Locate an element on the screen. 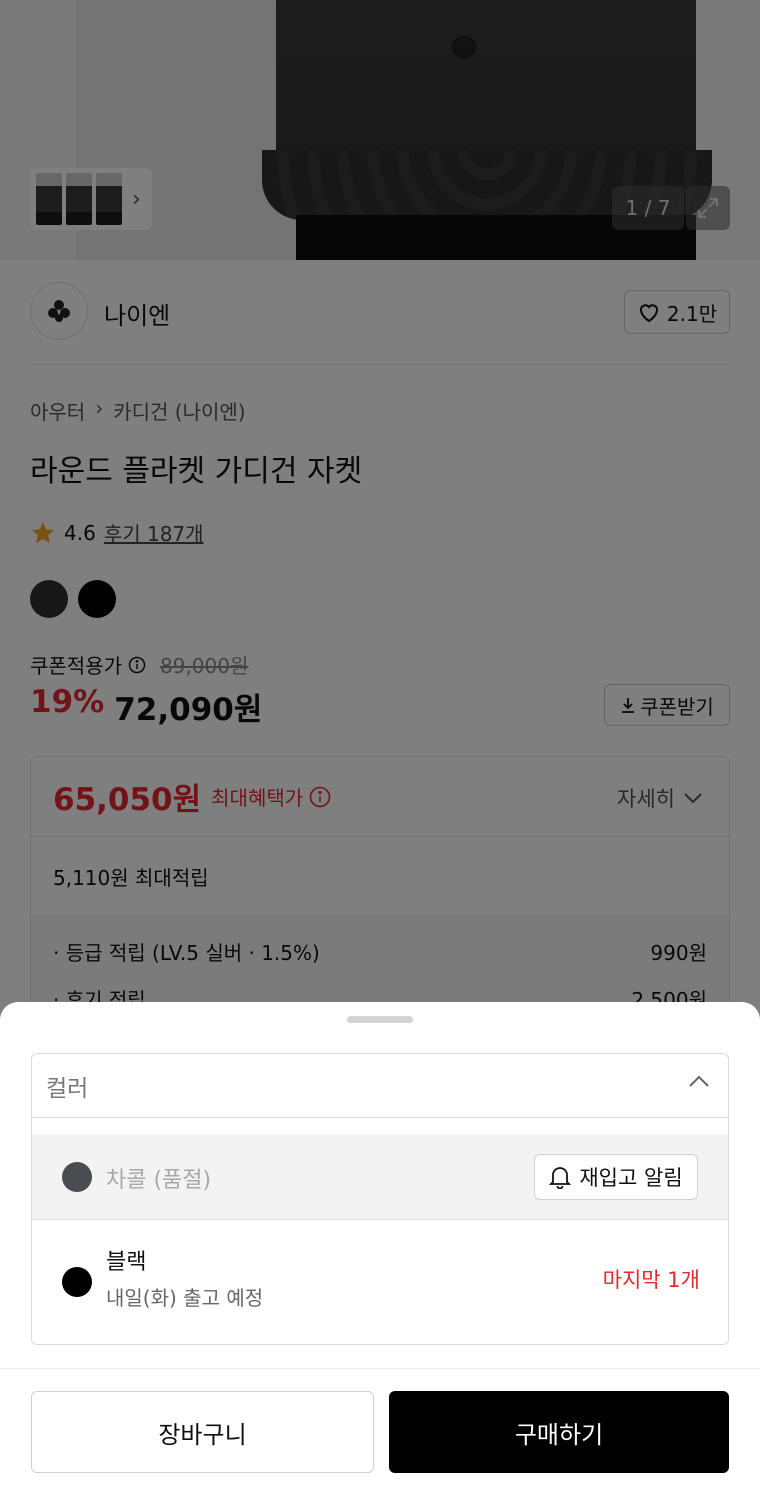 The image size is (760, 1500). option-charcoal: 차콜 (품절) 재입고 알림 is located at coordinates (380, 1177).